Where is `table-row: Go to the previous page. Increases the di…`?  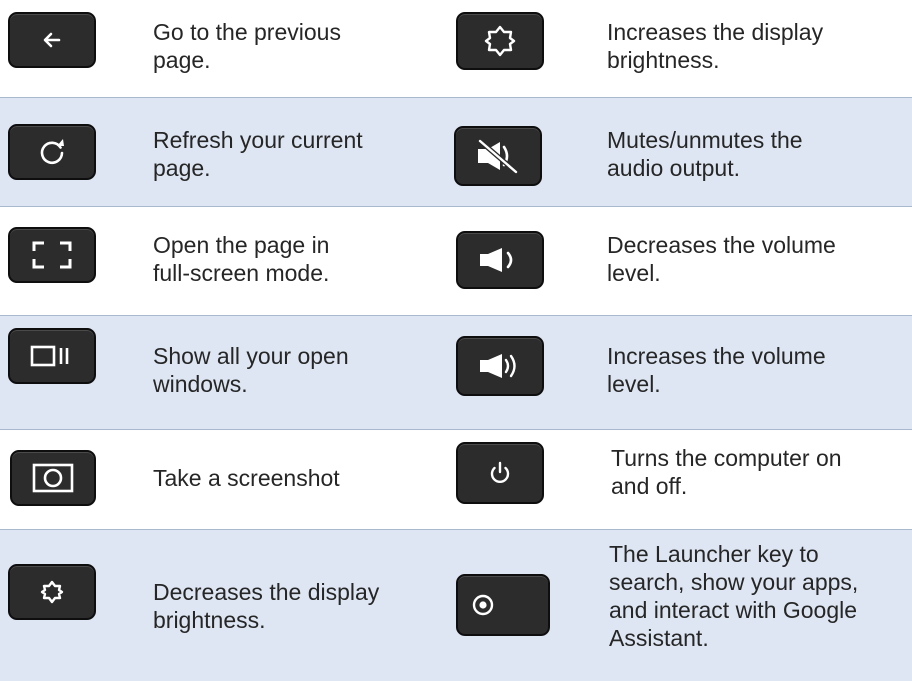 table-row: Go to the previous page. Increases the di… is located at coordinates (456, 49).